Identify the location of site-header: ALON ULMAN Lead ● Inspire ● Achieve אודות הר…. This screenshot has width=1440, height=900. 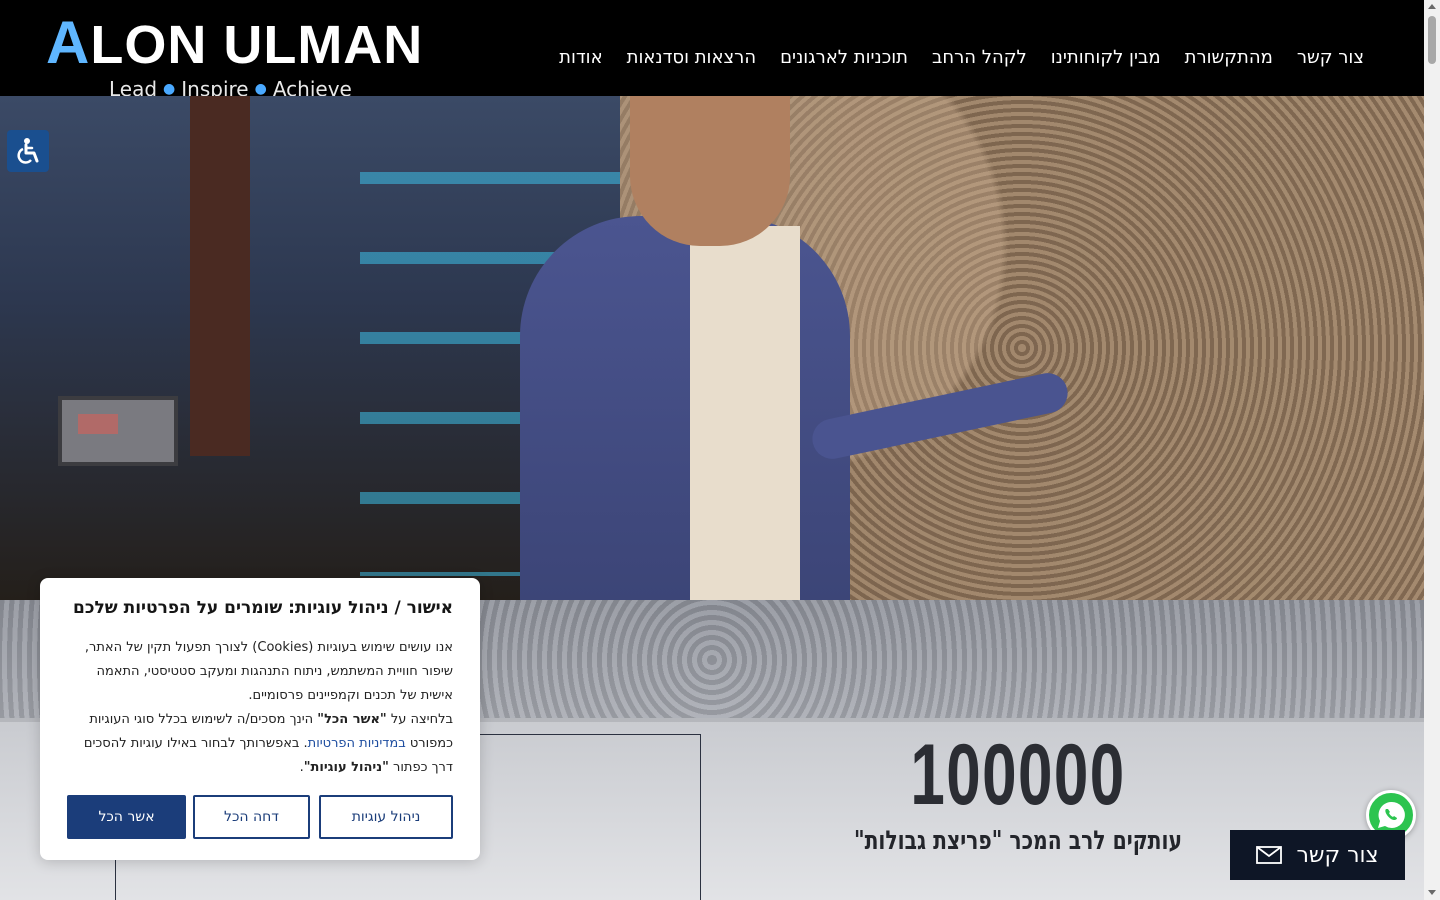
(712, 50).